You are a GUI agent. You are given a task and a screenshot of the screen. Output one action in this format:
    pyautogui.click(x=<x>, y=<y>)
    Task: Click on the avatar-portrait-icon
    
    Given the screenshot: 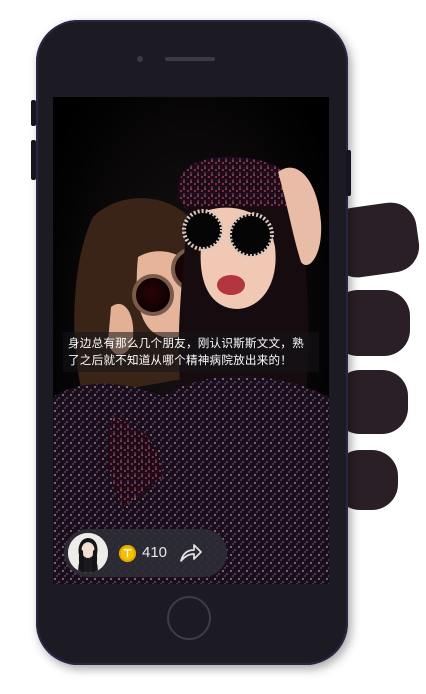 What is the action you would take?
    pyautogui.click(x=88, y=553)
    